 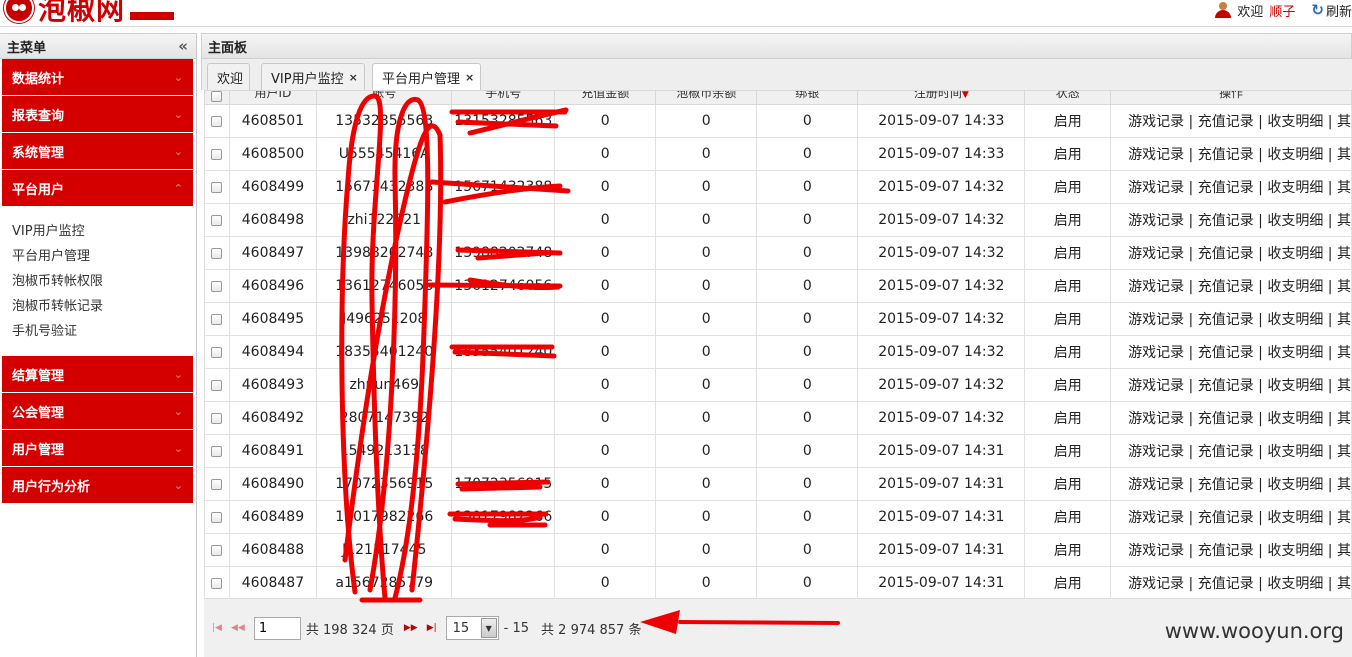 What do you see at coordinates (1339, 10) in the screenshot?
I see `refresh-link: 刷新` at bounding box center [1339, 10].